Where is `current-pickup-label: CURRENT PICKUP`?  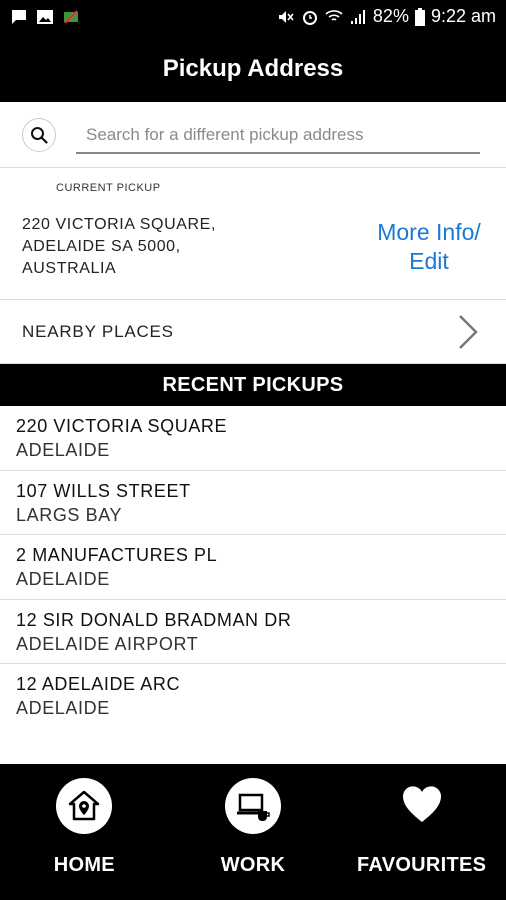
current-pickup-label: CURRENT PICKUP is located at coordinates (108, 188).